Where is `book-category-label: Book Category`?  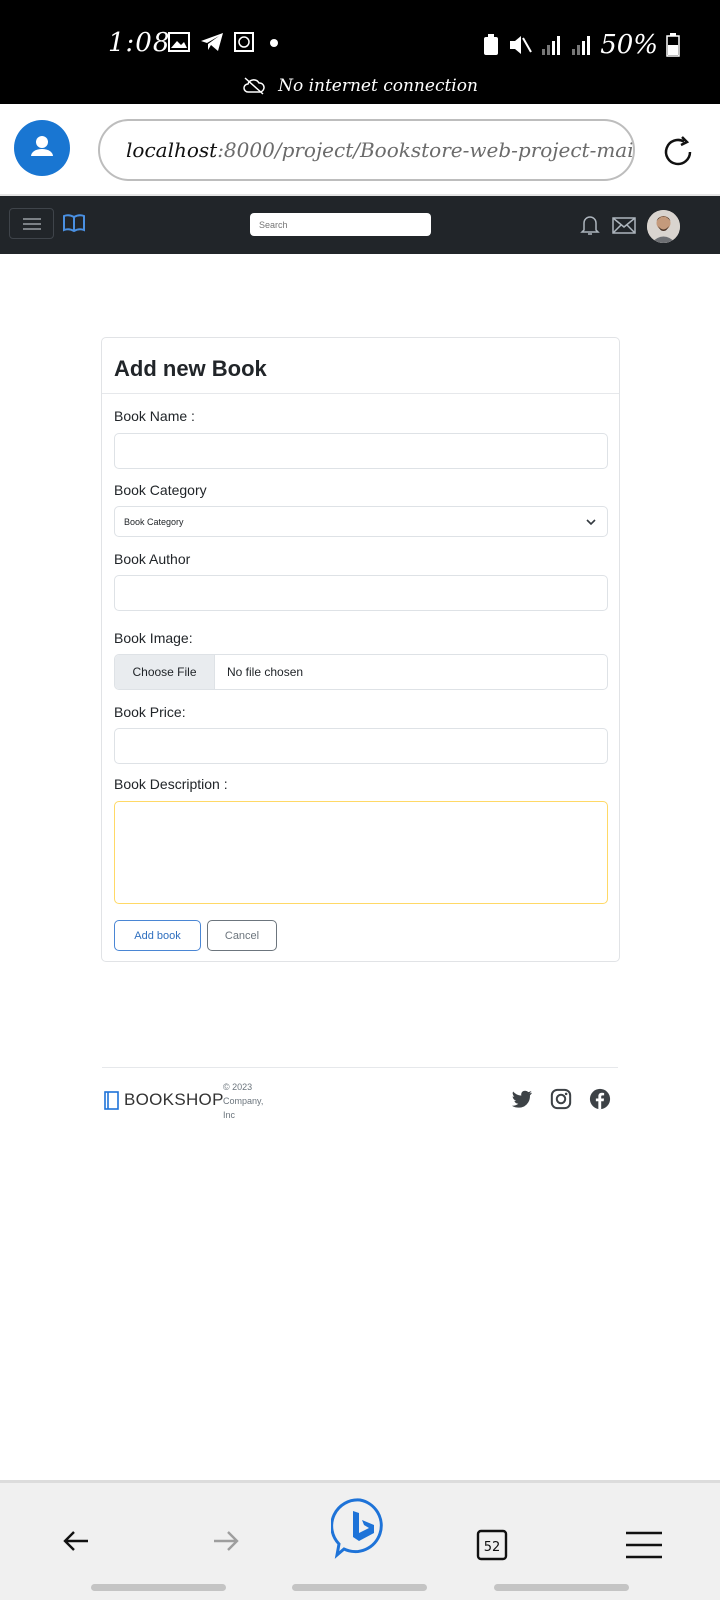
book-category-label: Book Category is located at coordinates (160, 490).